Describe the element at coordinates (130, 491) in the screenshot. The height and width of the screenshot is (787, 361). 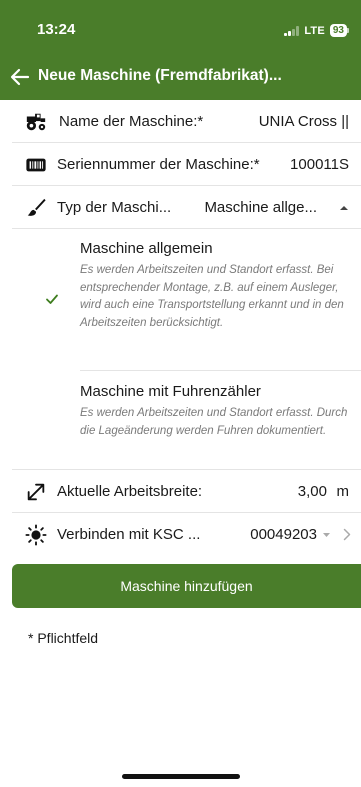
I see `working-width-label: Aktuelle Arbeitsbreite:` at that location.